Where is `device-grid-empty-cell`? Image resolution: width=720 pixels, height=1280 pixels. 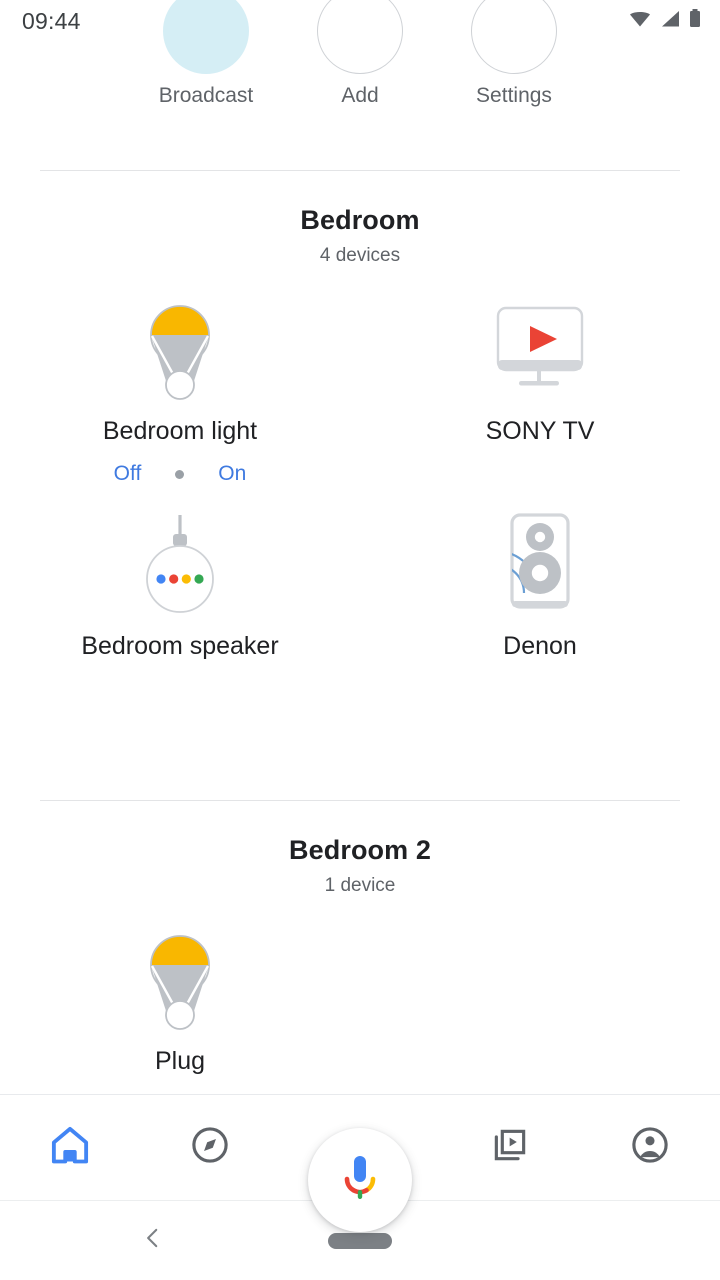
device-grid-empty-cell is located at coordinates (540, 999).